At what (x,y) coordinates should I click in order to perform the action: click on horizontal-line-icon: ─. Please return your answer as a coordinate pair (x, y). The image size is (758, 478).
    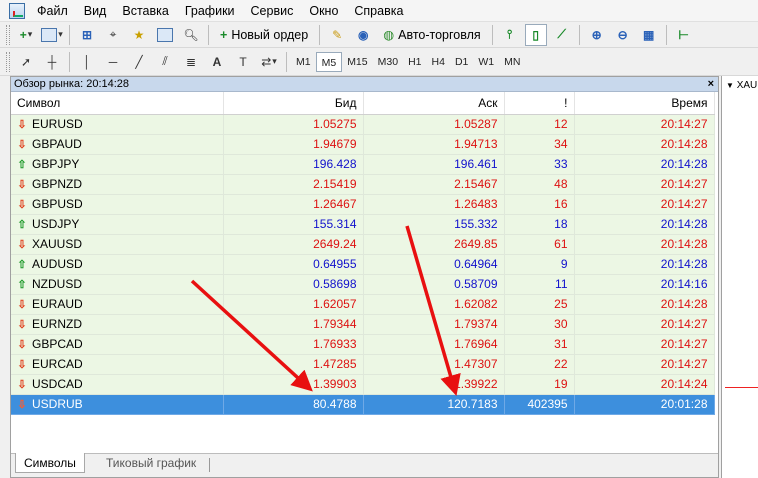
    Looking at the image, I should click on (113, 62).